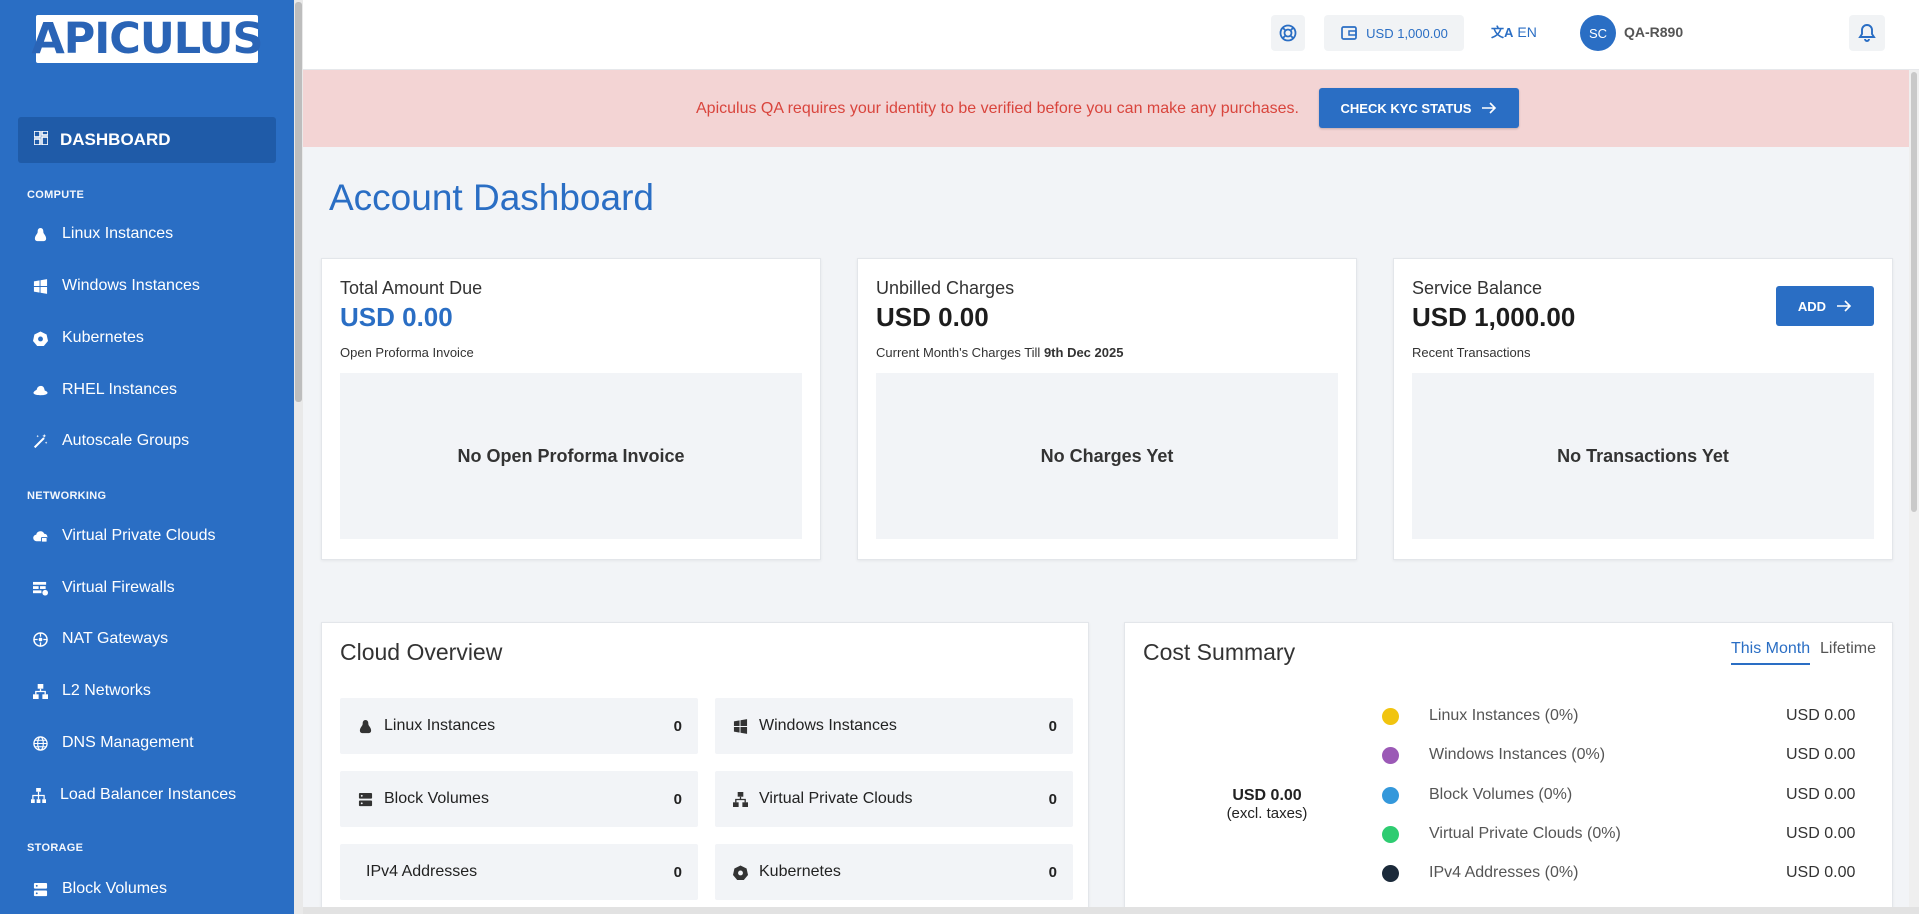 The image size is (1919, 914). I want to click on sidebar-item-label: Virtual Private Clouds, so click(139, 535).